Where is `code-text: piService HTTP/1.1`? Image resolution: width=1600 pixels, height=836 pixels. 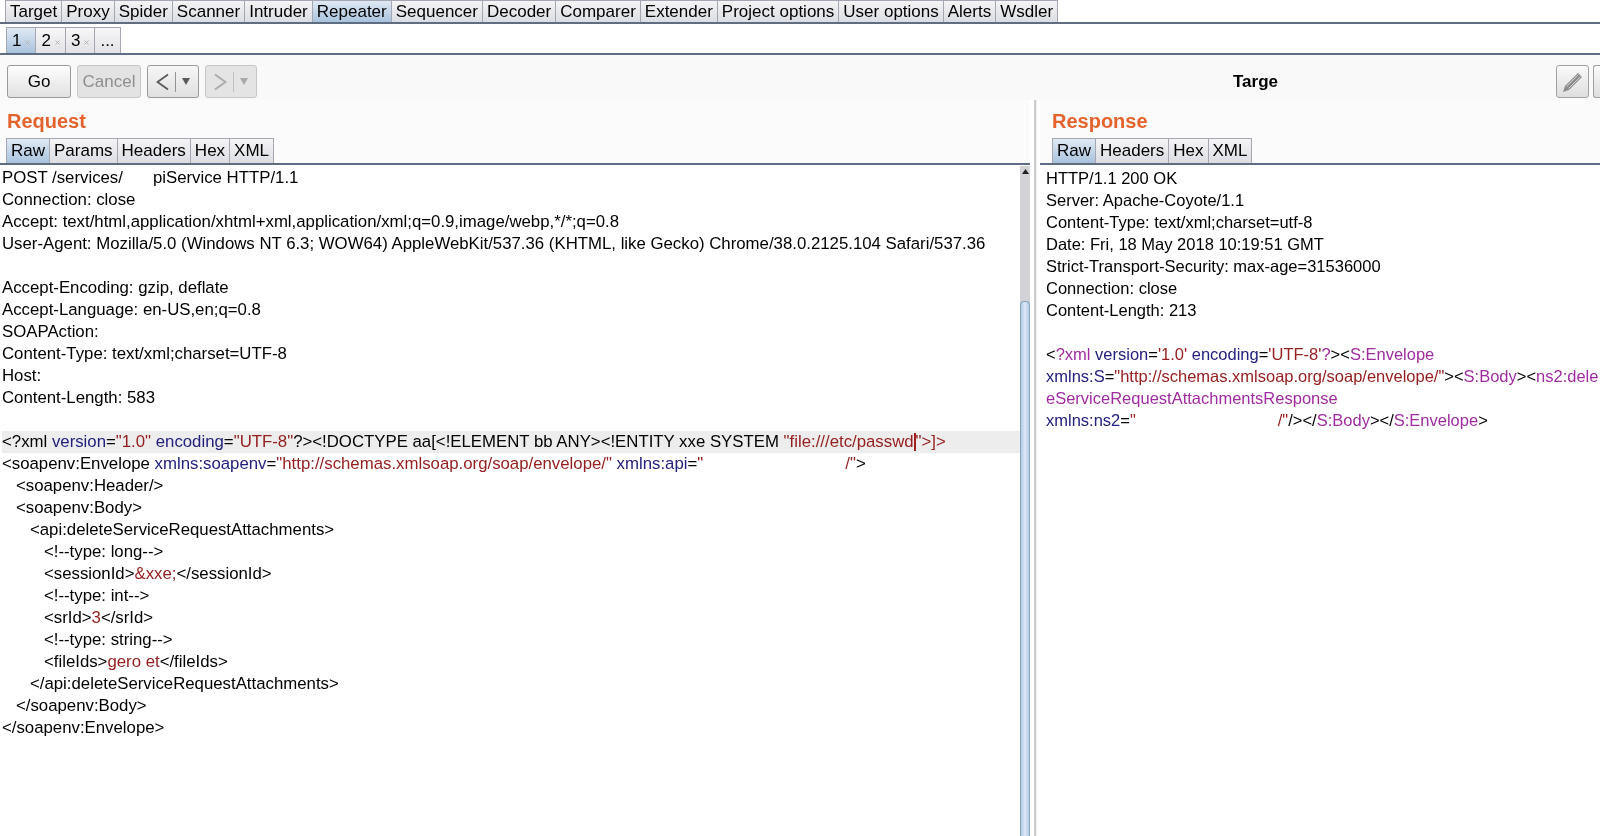
code-text: piService HTTP/1.1 is located at coordinates (225, 178).